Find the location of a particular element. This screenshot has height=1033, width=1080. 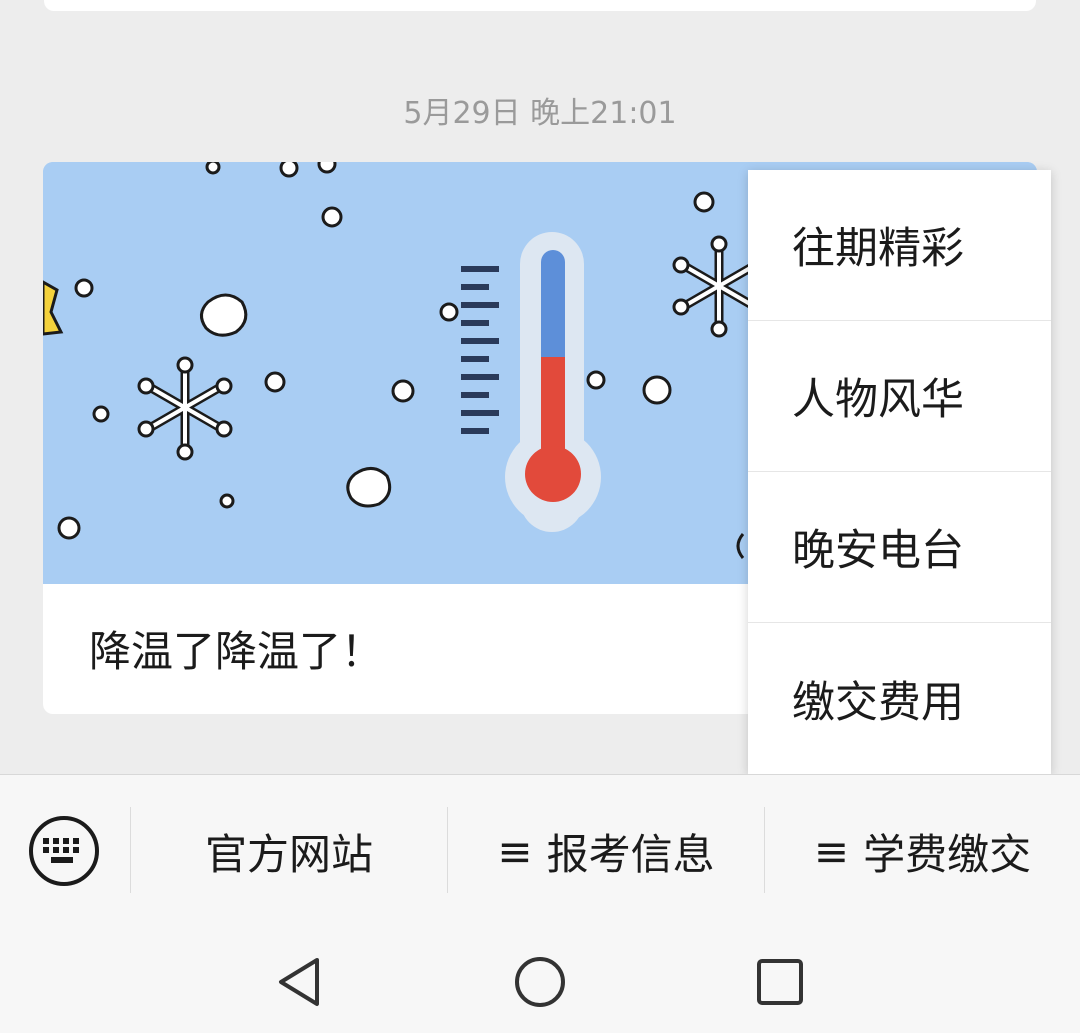

system-navigation-bar is located at coordinates (540, 980).